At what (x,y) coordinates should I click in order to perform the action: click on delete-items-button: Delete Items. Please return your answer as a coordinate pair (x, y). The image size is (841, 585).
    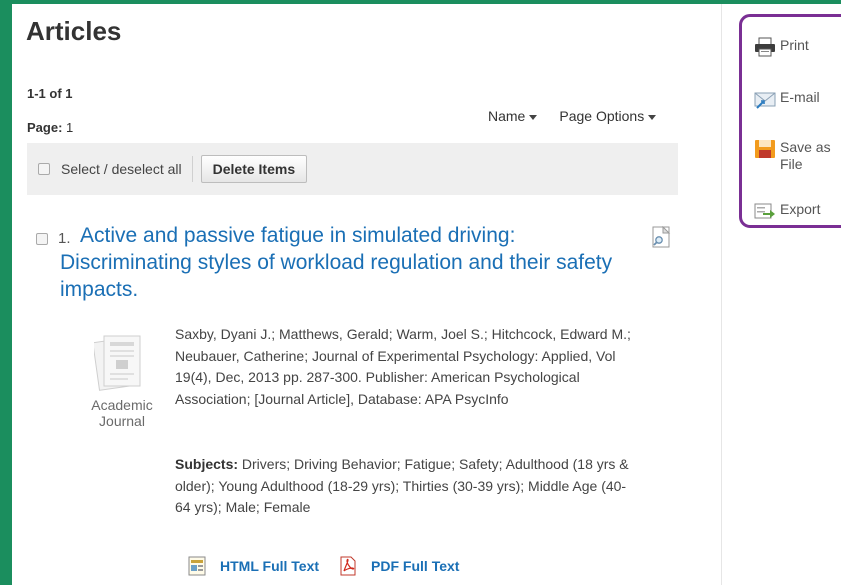
    Looking at the image, I should click on (254, 169).